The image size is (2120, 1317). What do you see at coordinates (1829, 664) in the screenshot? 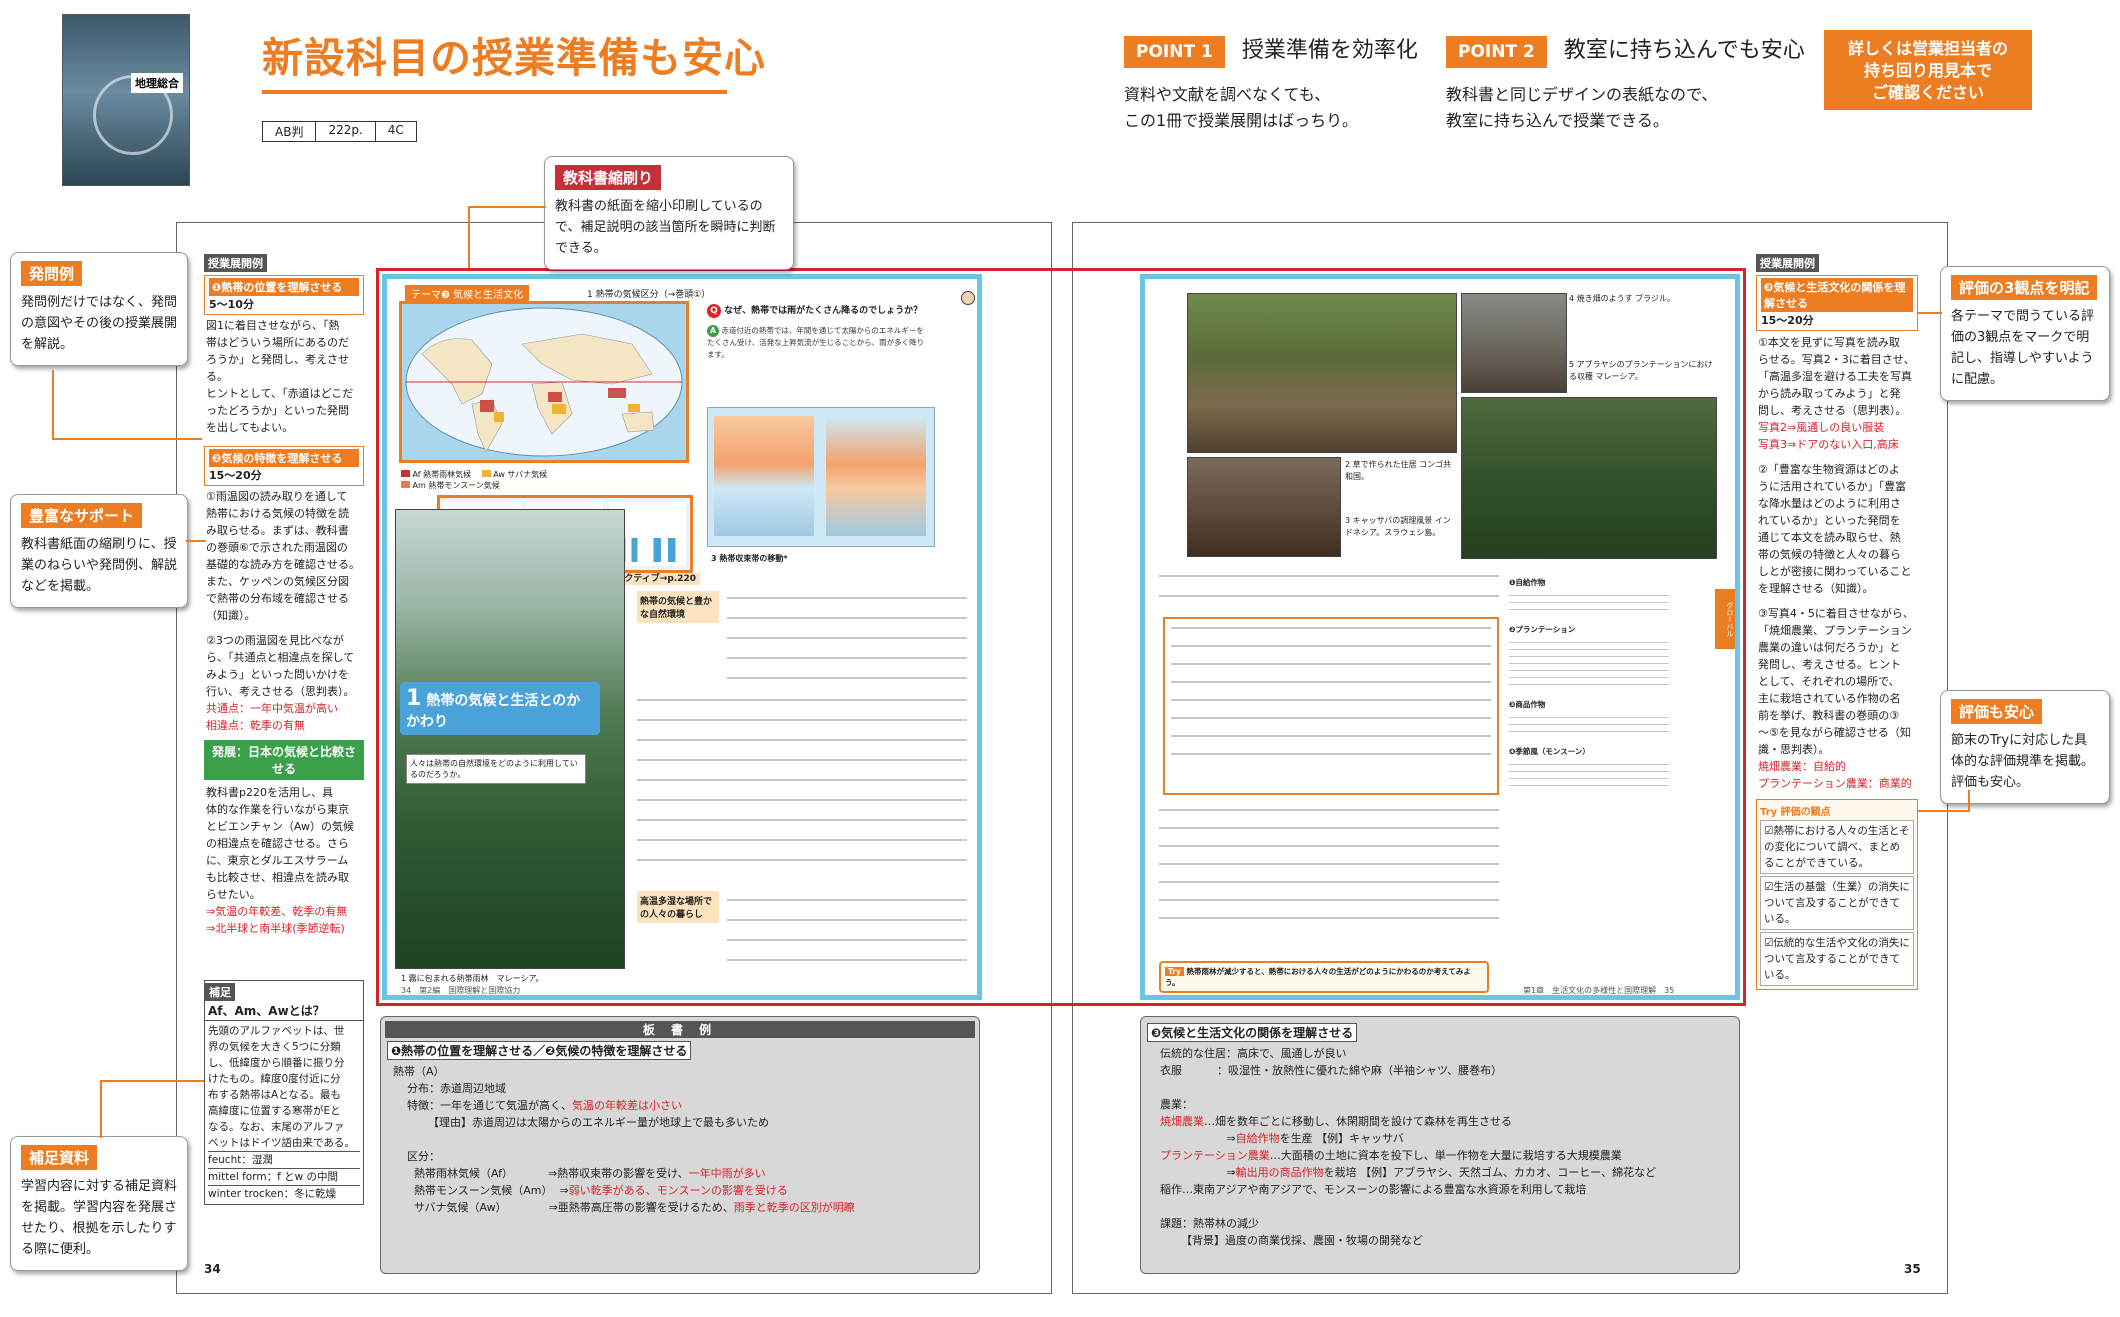
I see `text-line: 発問し、考えさせる。ヒント` at bounding box center [1829, 664].